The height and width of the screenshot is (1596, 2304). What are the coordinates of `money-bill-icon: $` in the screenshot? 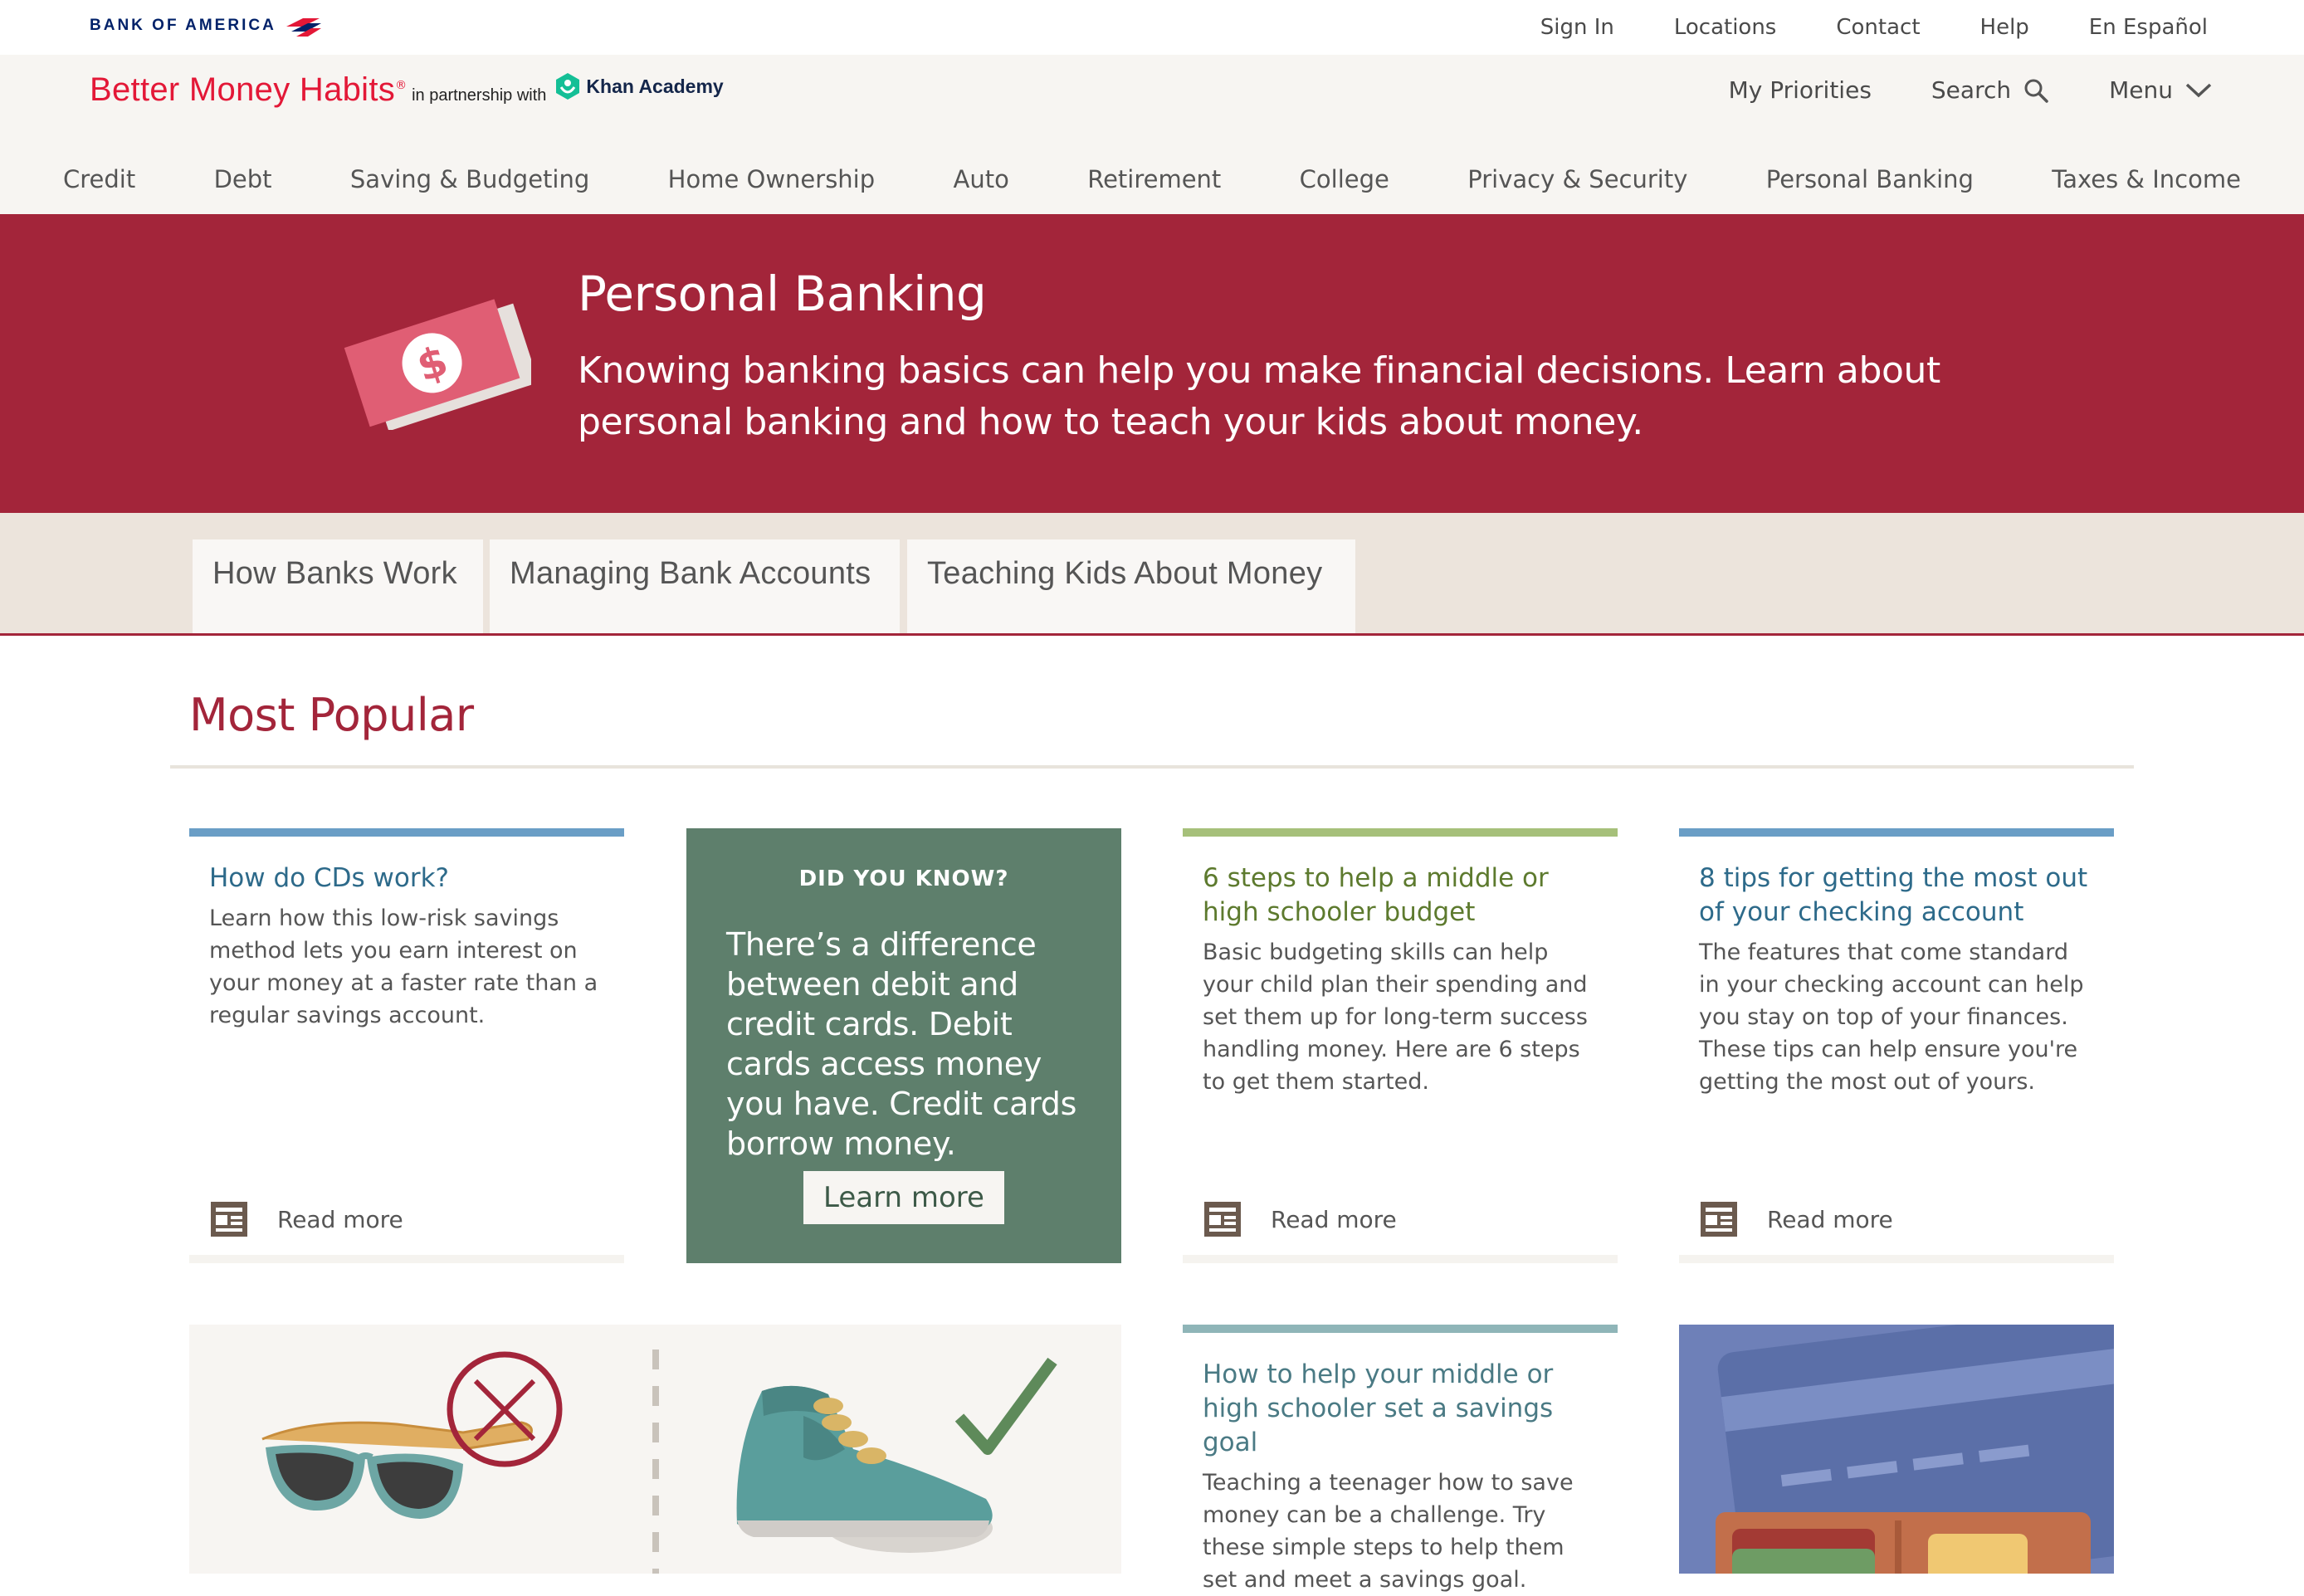 It's located at (437, 364).